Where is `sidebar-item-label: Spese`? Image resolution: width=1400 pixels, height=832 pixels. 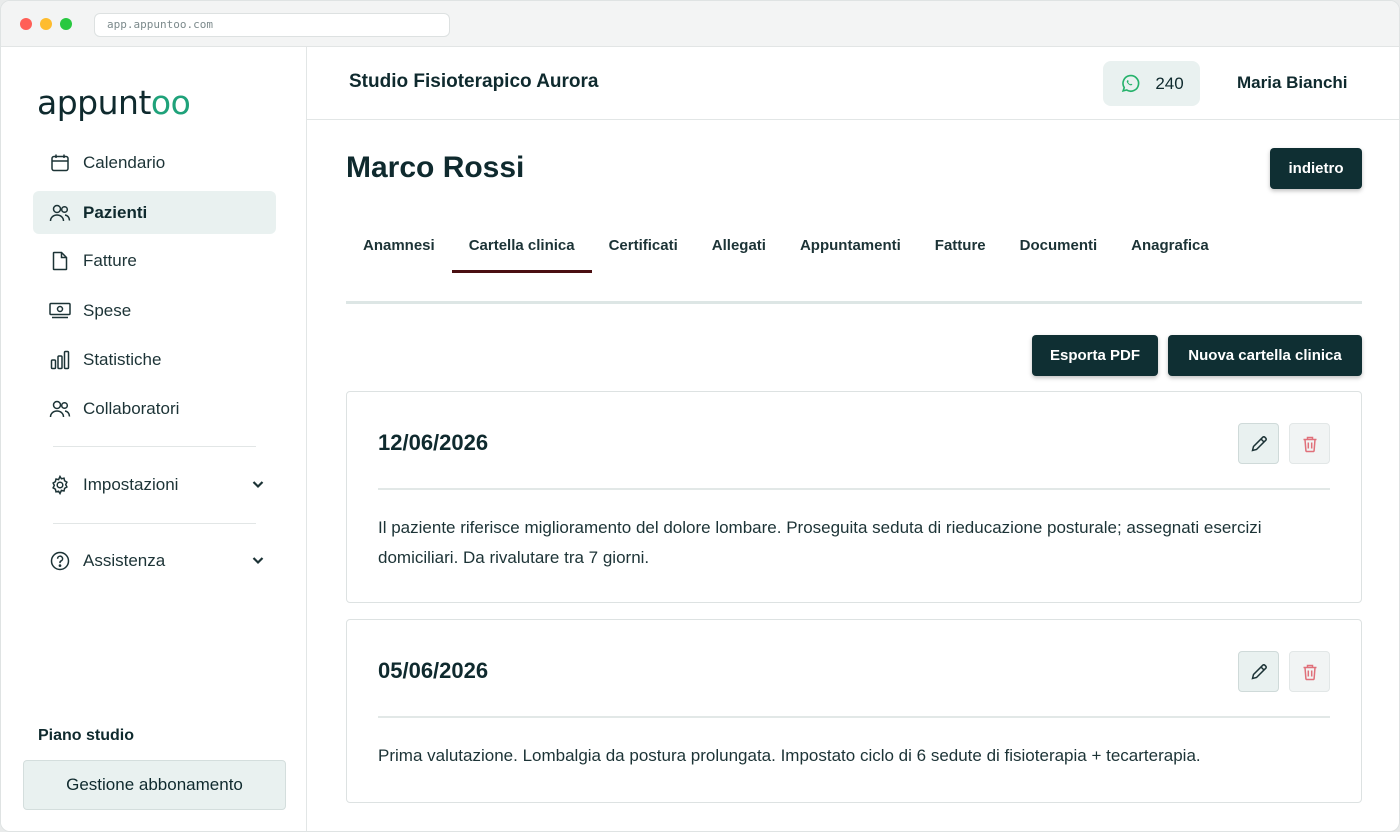 sidebar-item-label: Spese is located at coordinates (107, 310).